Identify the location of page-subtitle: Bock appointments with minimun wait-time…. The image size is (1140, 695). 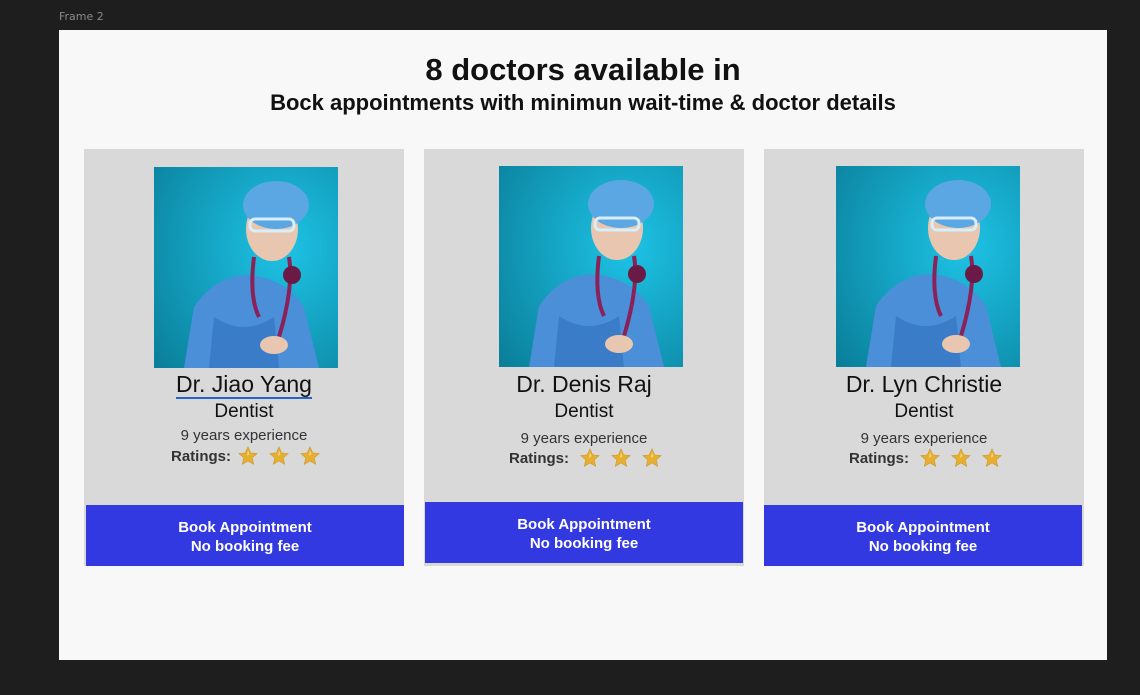
(583, 102).